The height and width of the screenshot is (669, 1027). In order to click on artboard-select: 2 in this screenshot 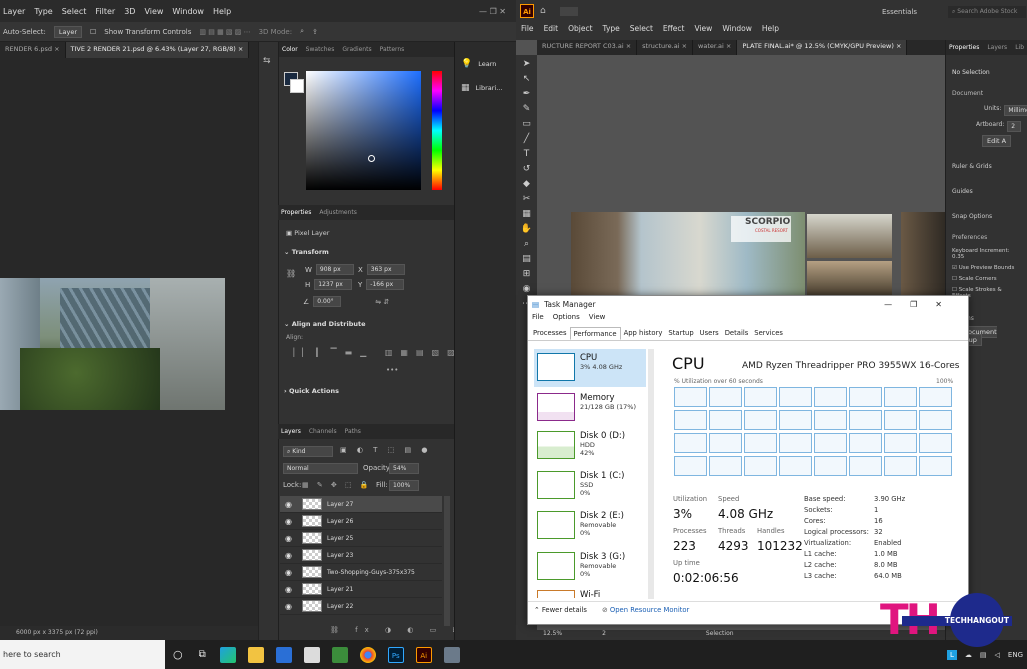, I will do `click(1014, 126)`.